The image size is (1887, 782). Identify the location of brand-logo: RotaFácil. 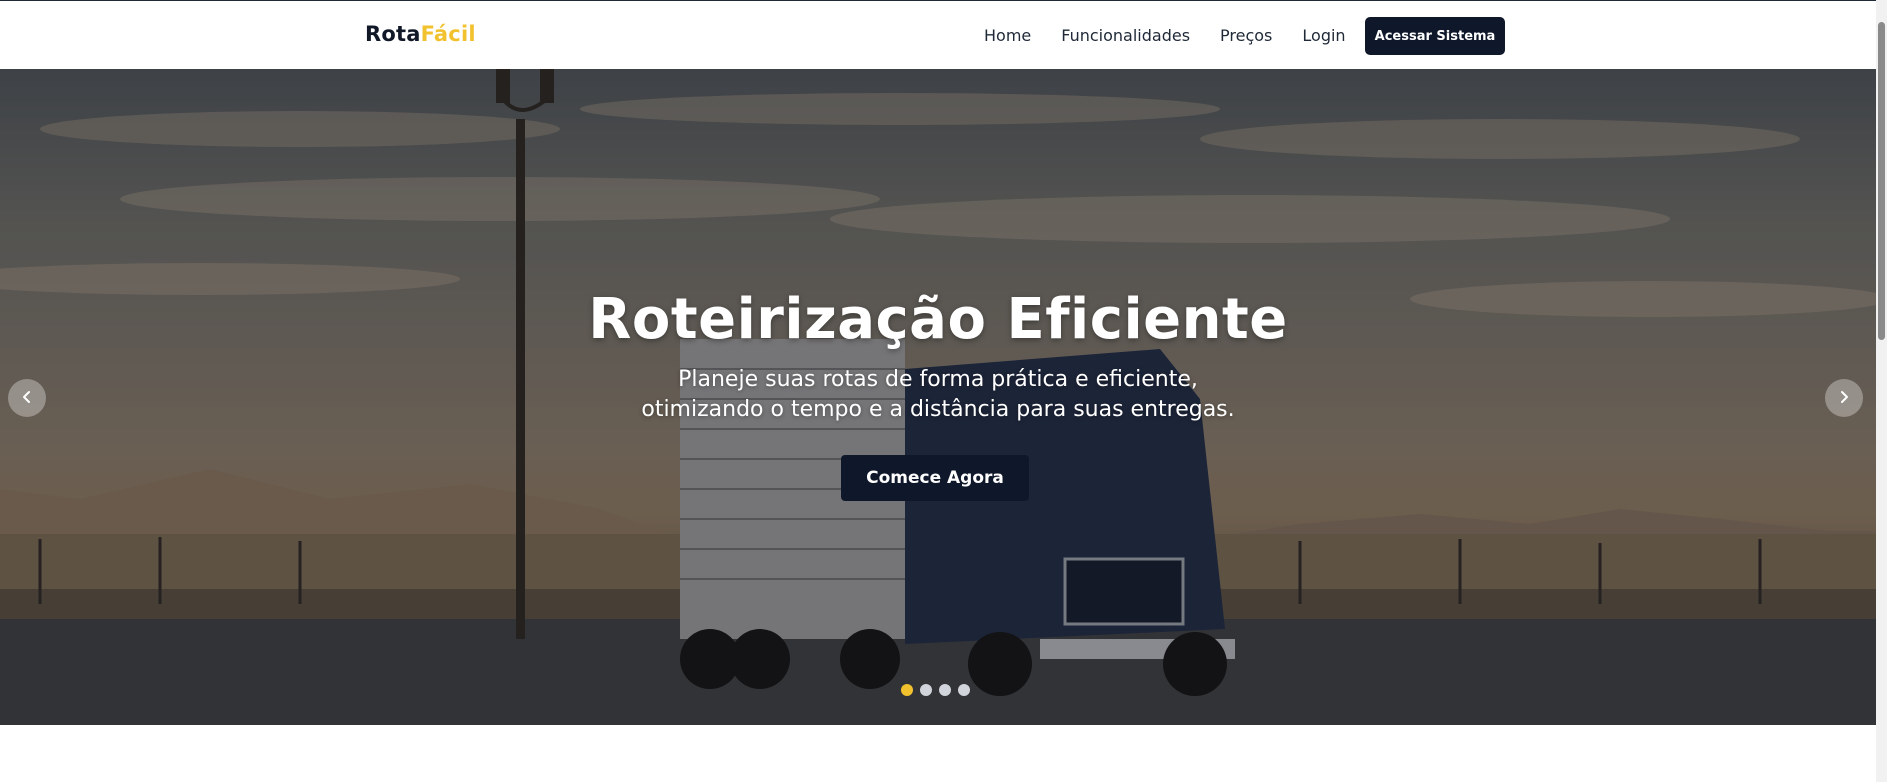
(420, 34).